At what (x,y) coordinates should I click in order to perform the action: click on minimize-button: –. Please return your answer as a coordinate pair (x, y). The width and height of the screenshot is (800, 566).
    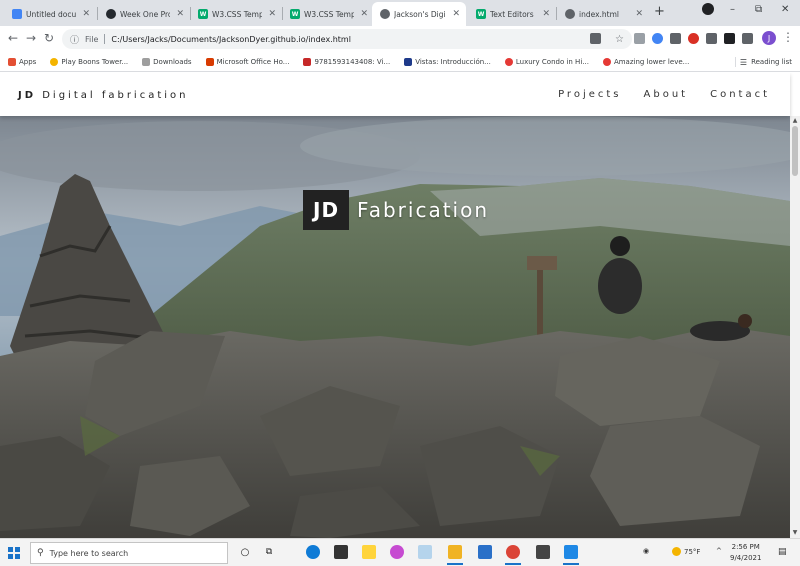
    Looking at the image, I should click on (732, 9).